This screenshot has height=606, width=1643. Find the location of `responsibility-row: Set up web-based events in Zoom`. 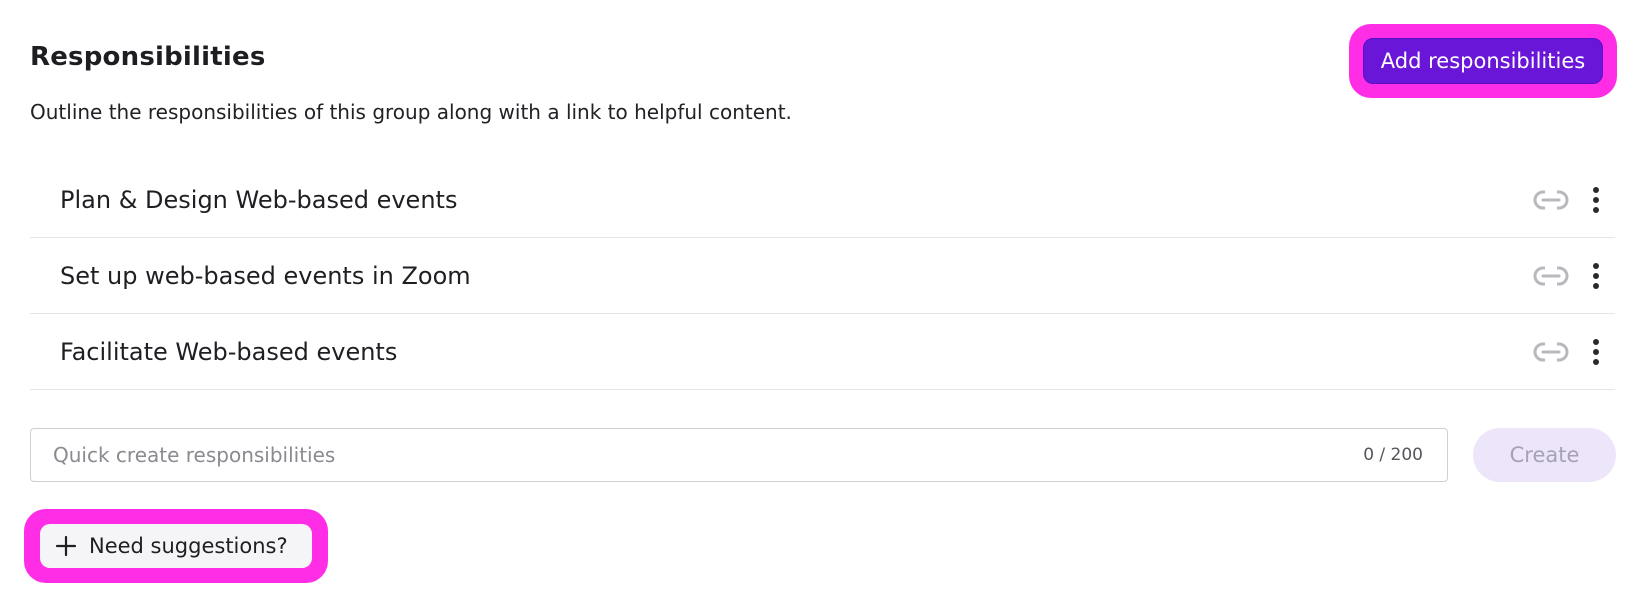

responsibility-row: Set up web-based events in Zoom is located at coordinates (822, 276).